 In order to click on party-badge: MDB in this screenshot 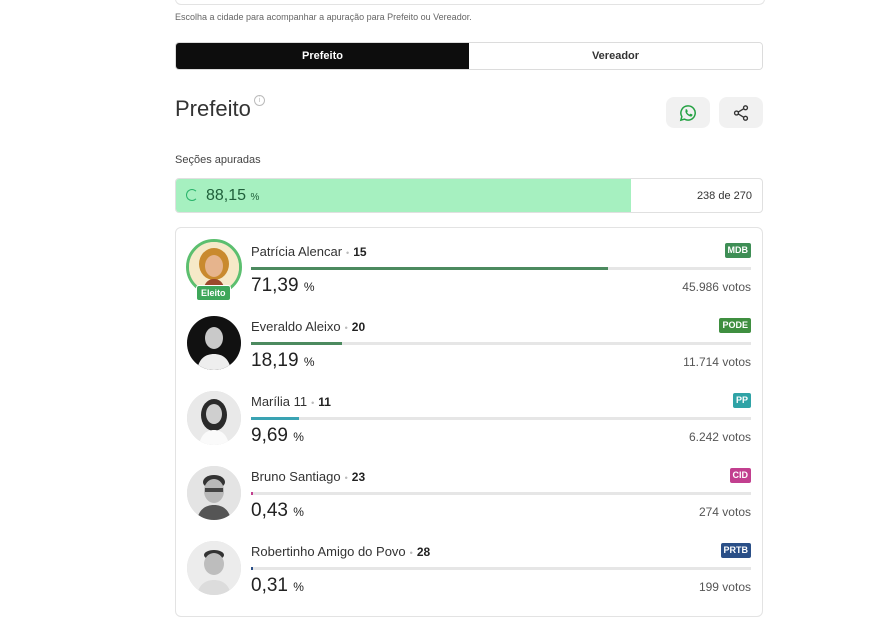, I will do `click(737, 250)`.